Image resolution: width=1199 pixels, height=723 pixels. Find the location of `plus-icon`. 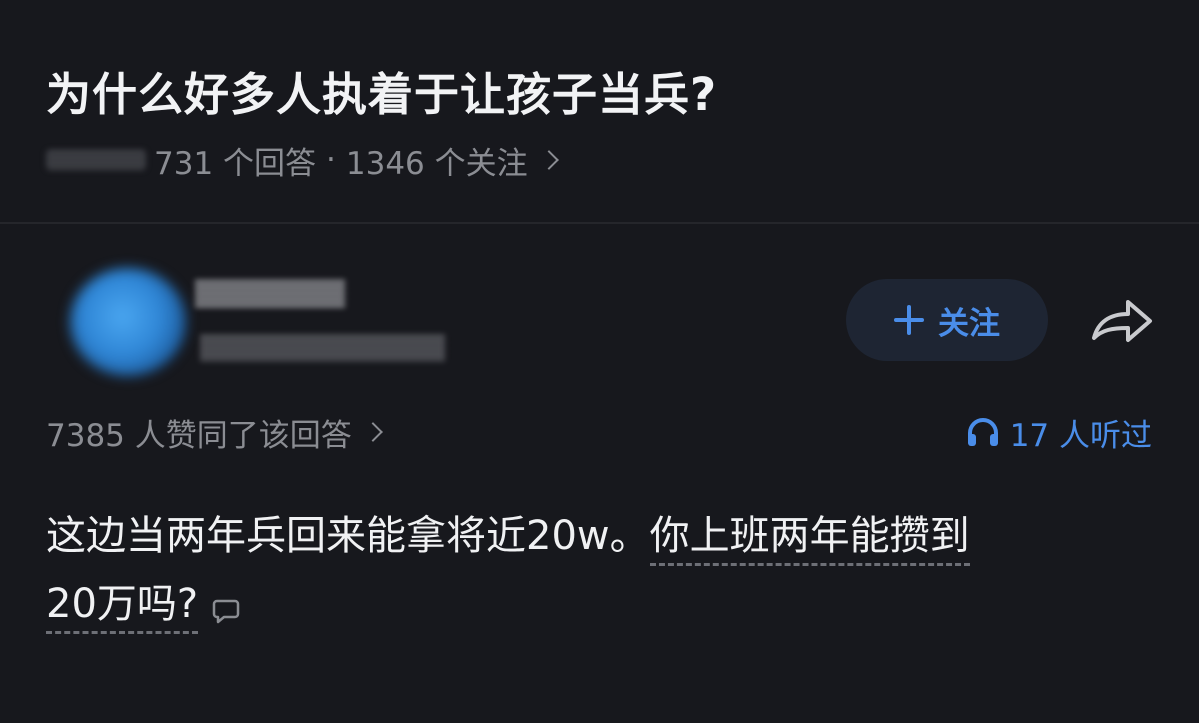

plus-icon is located at coordinates (909, 320).